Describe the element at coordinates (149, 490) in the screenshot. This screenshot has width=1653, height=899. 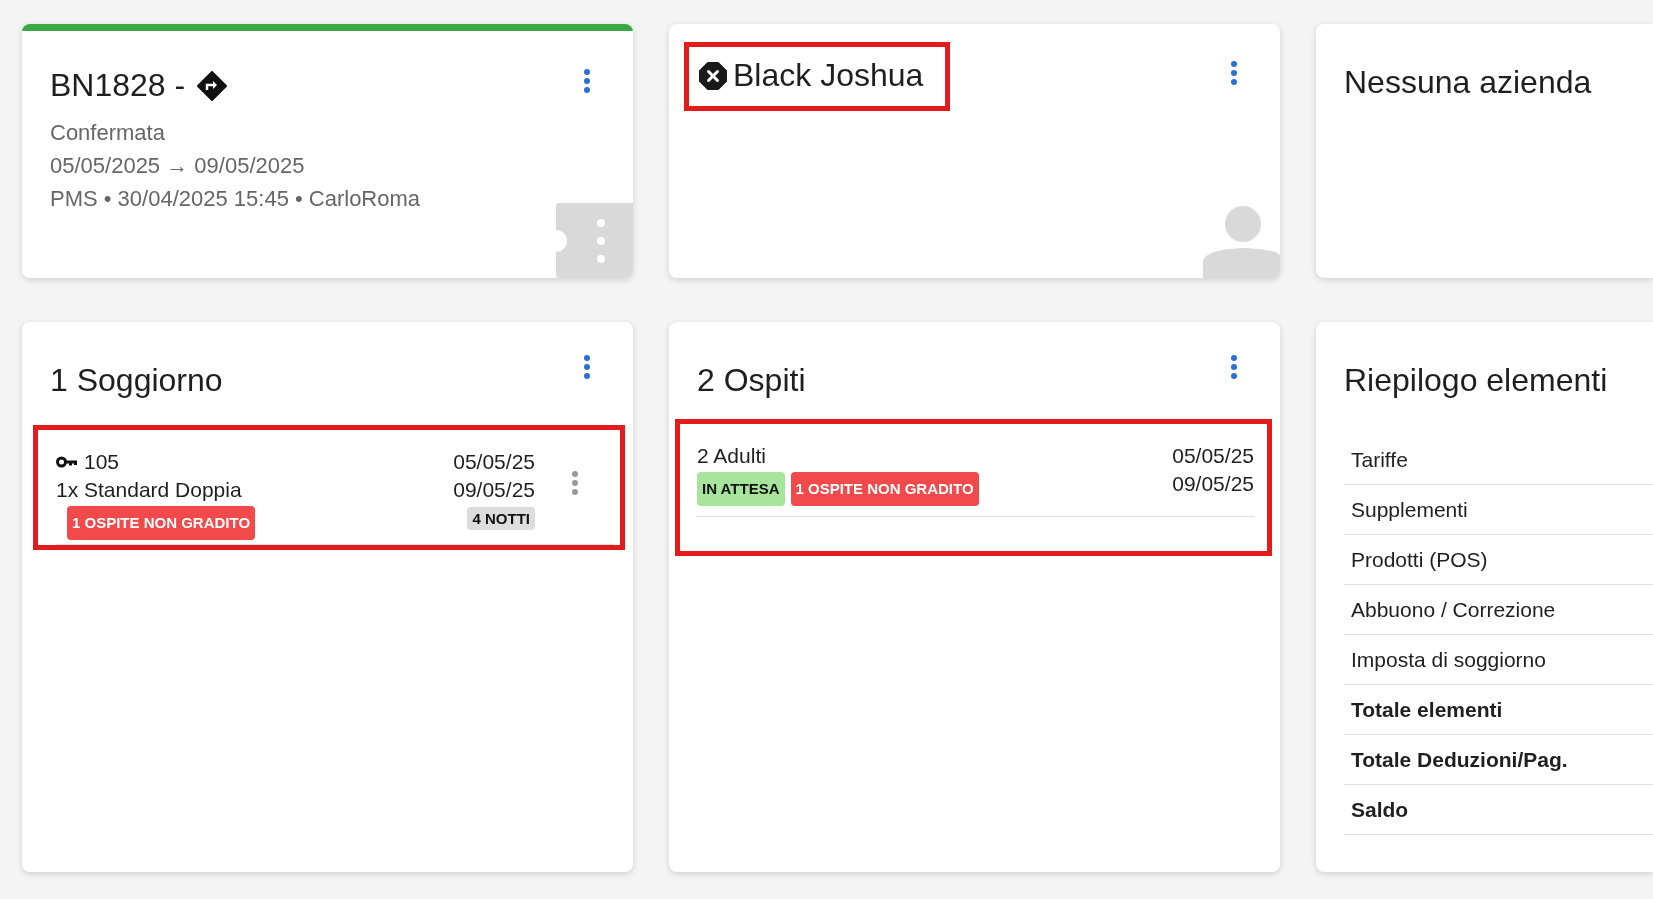
I see `room-type: 1x Standard Doppia` at that location.